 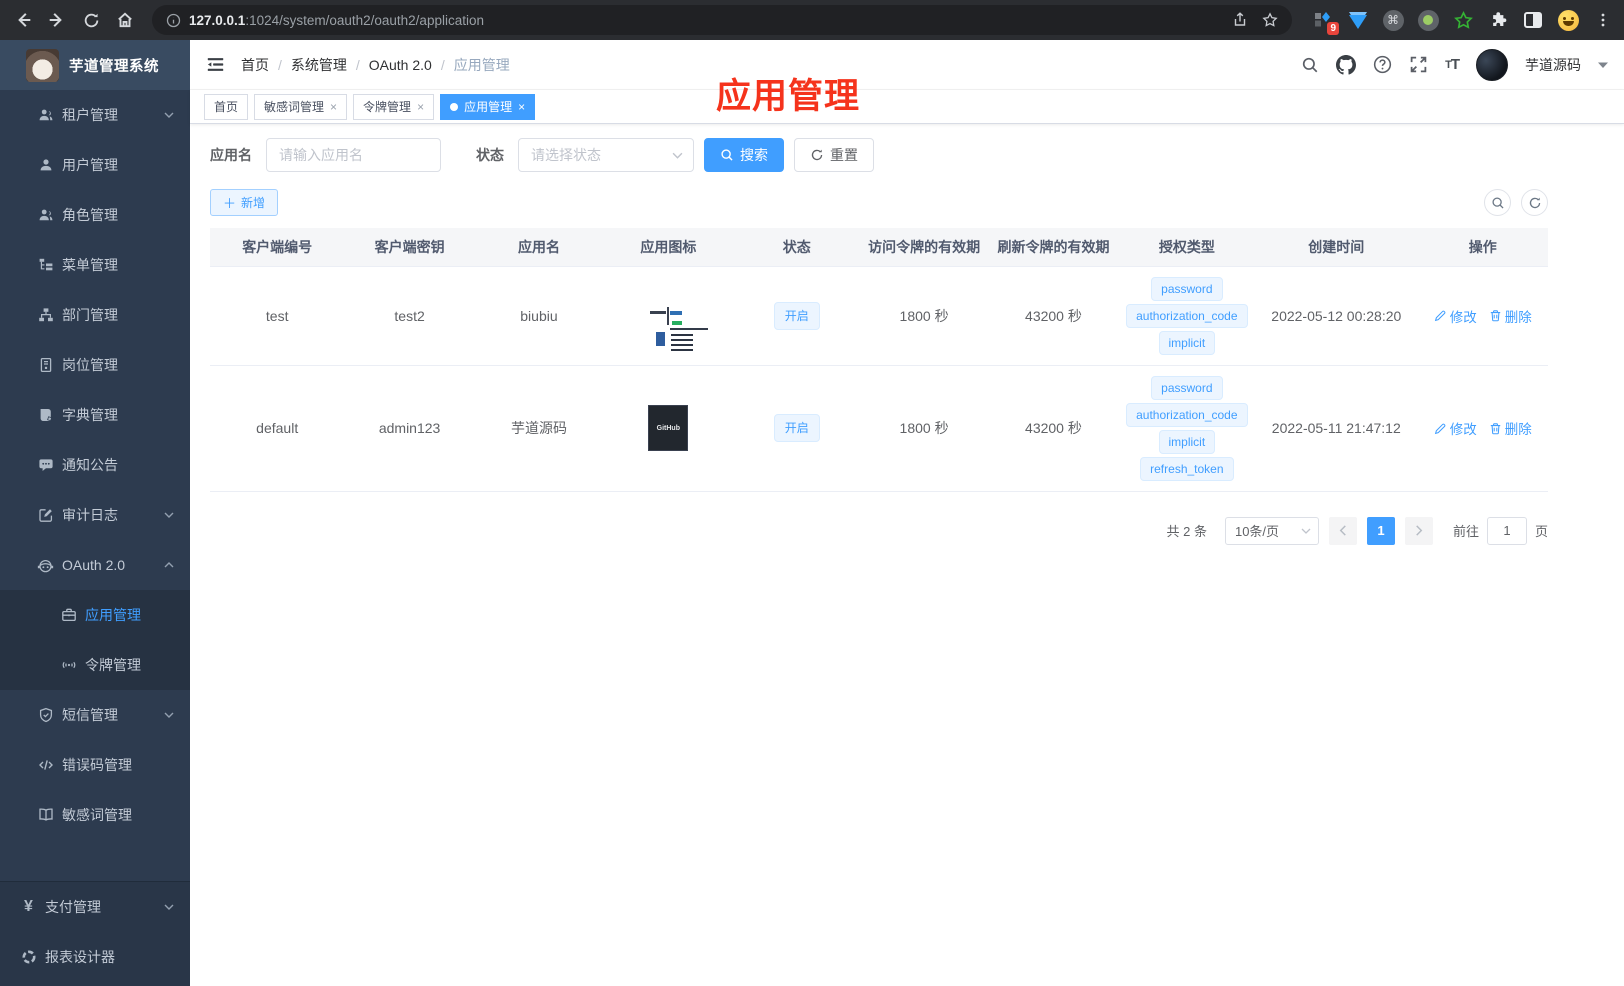 What do you see at coordinates (301, 106) in the screenshot?
I see `tab-sensitive-word: 敏感词管理 ×` at bounding box center [301, 106].